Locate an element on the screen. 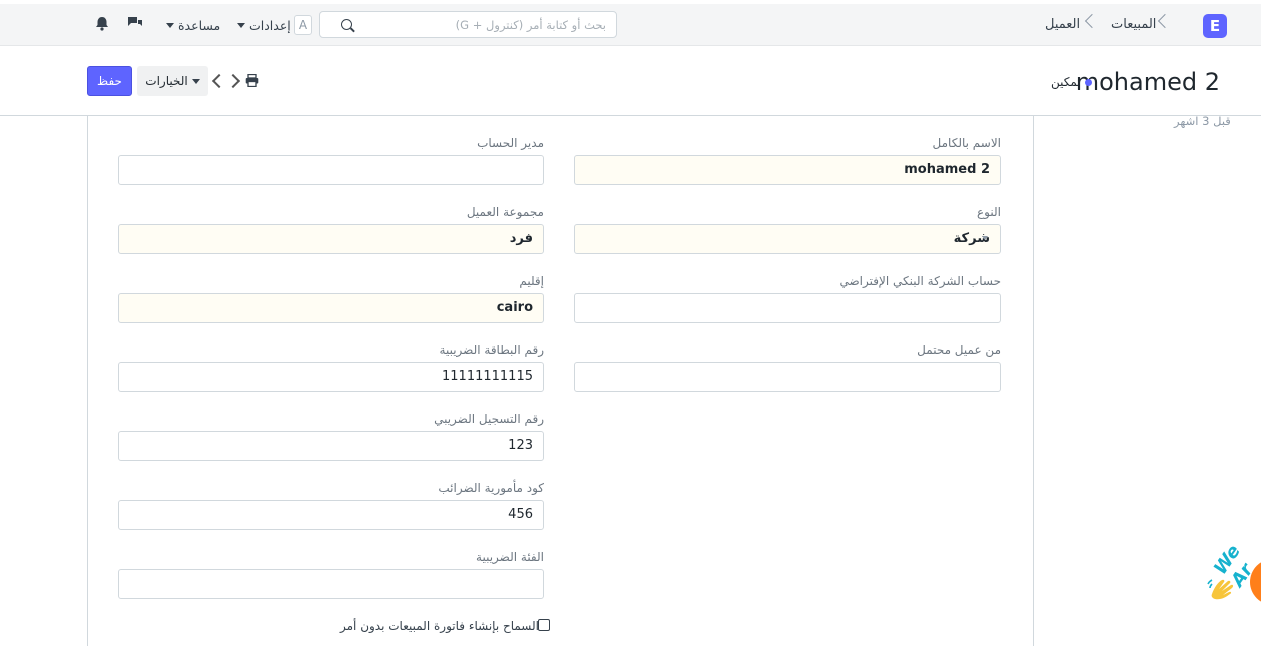 The height and width of the screenshot is (646, 1261). page-head: mohamed 2 تمكين الخيارات حفظ is located at coordinates (630, 81).